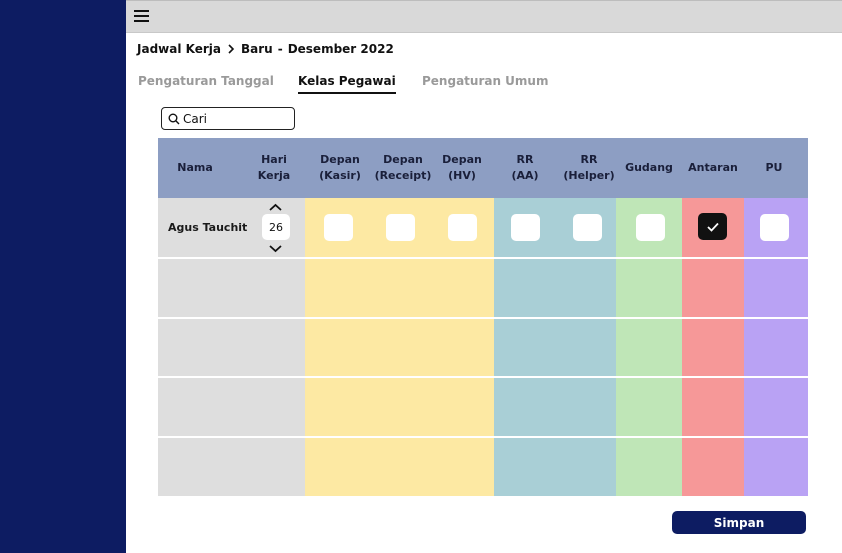  What do you see at coordinates (774, 167) in the screenshot?
I see `header-pu: PU` at bounding box center [774, 167].